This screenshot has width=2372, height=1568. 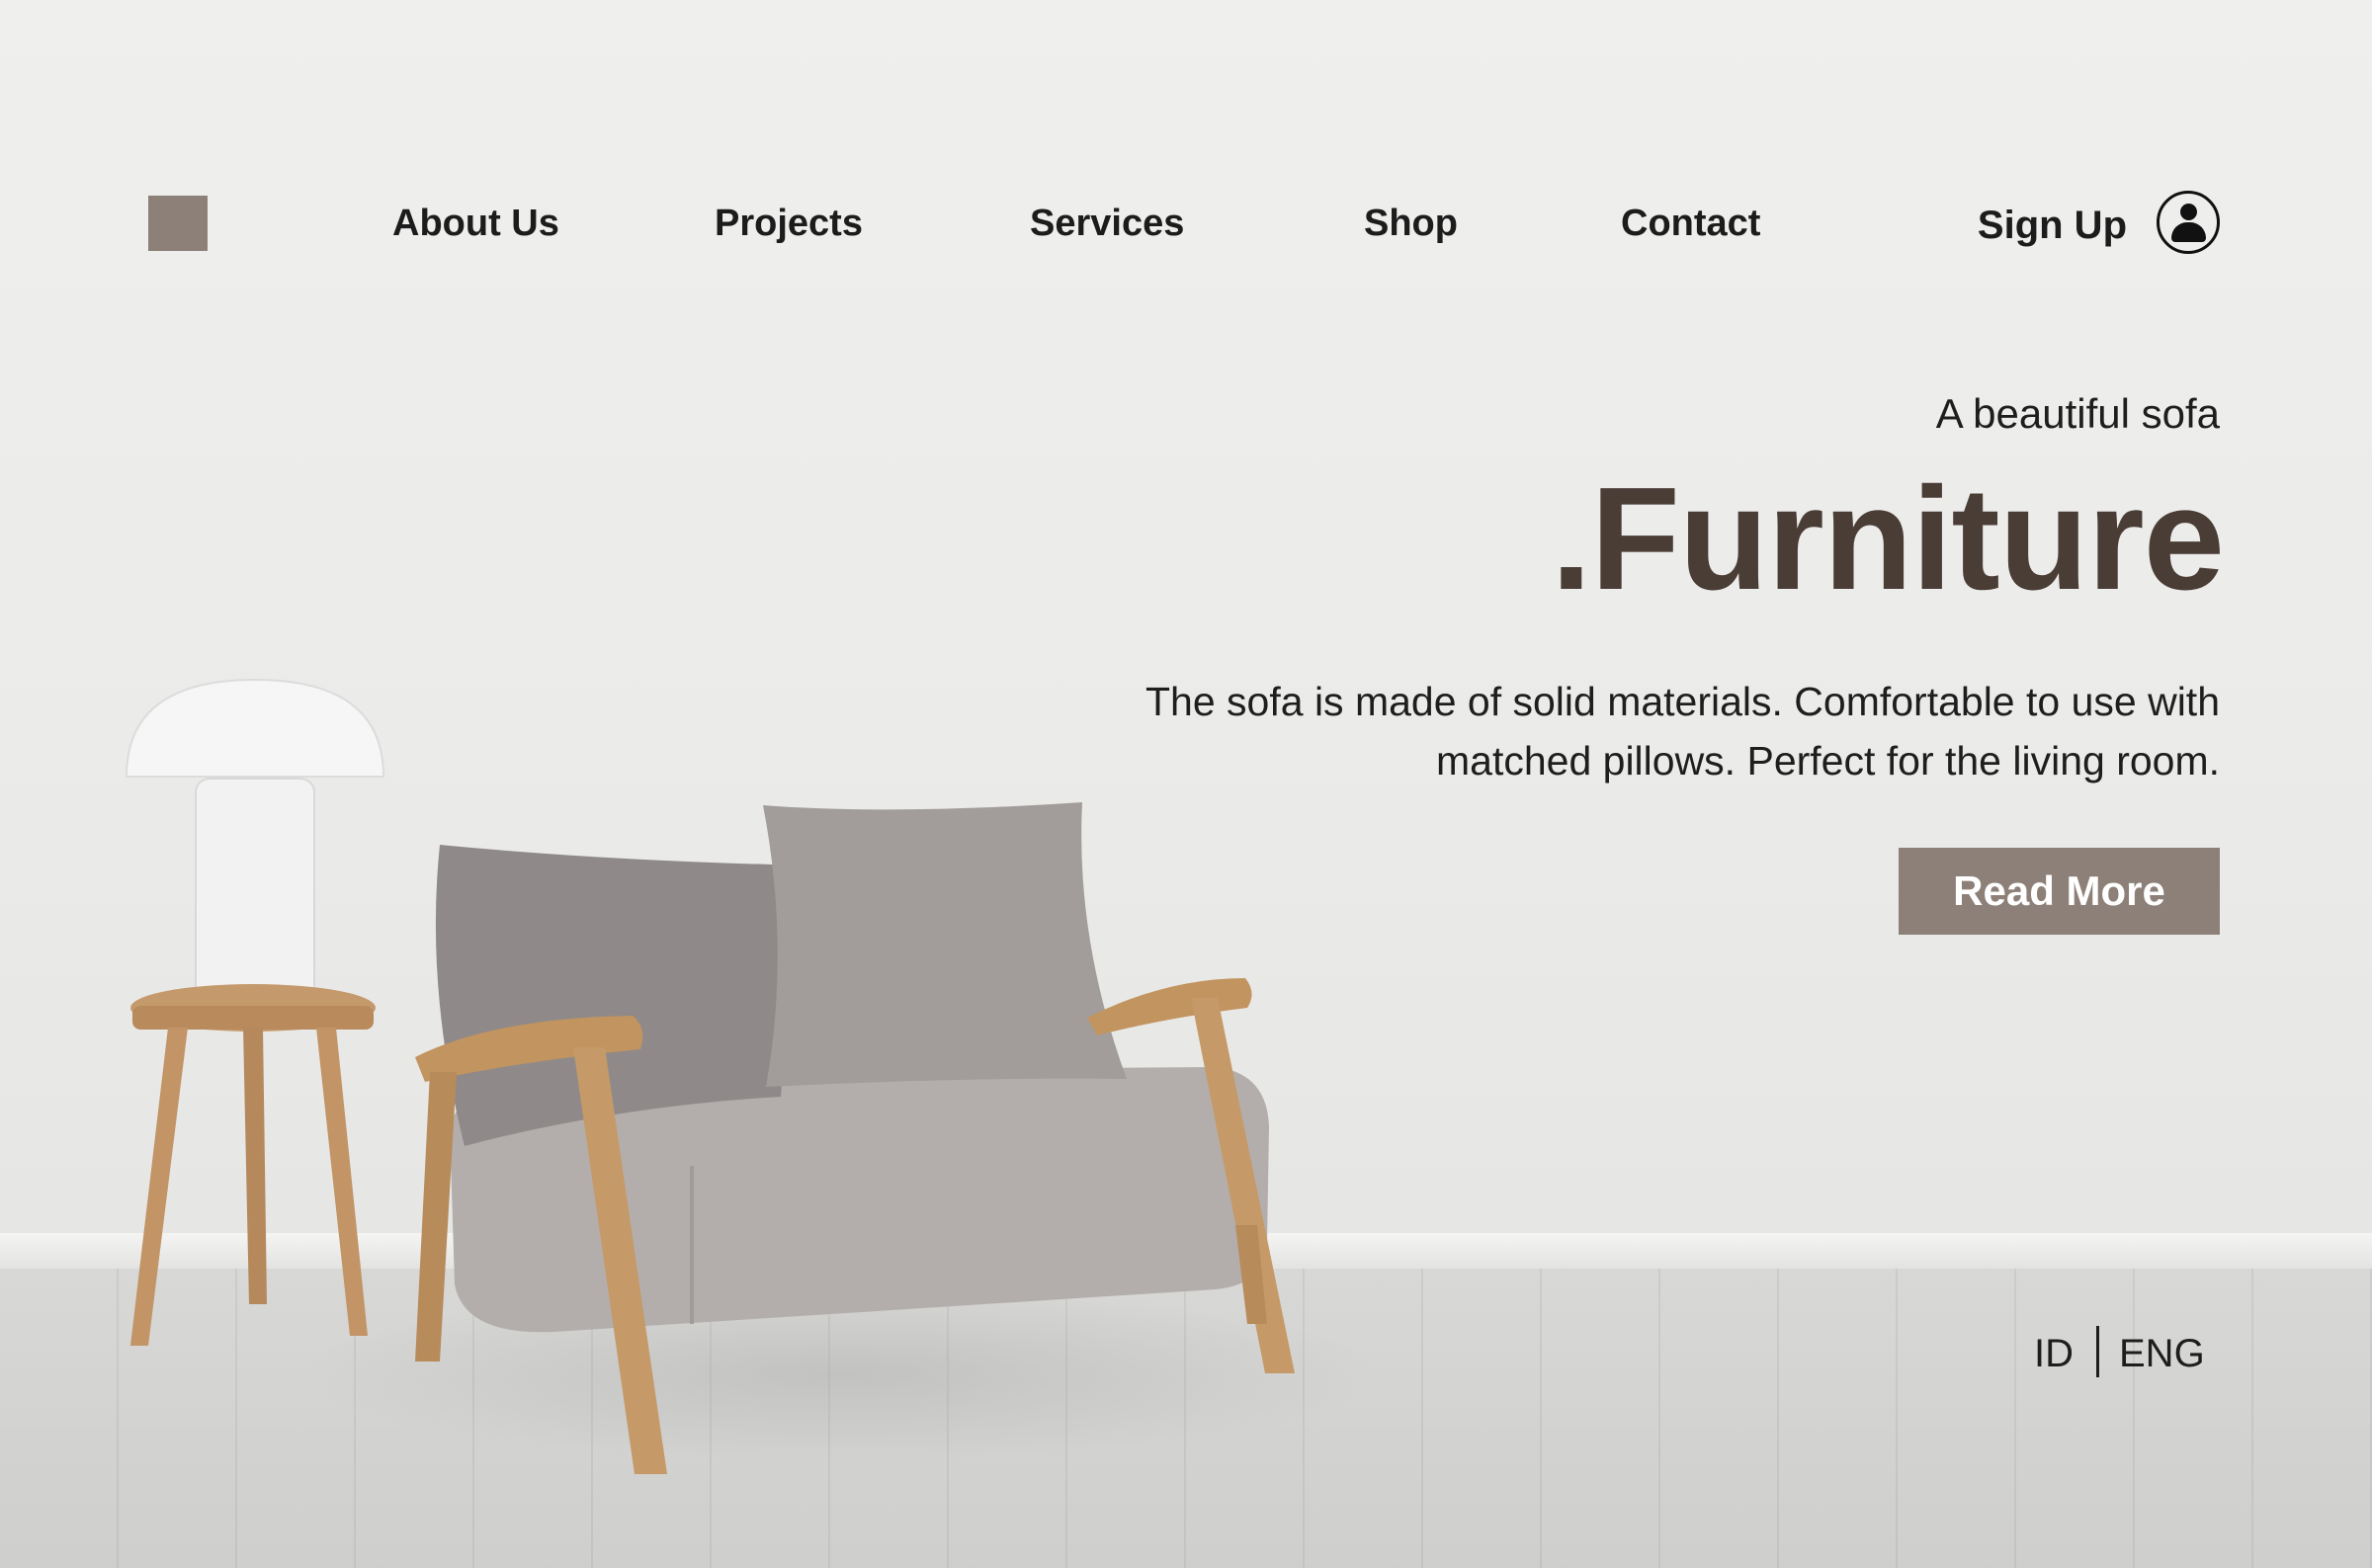 What do you see at coordinates (2162, 1353) in the screenshot?
I see `language-eng: ENG` at bounding box center [2162, 1353].